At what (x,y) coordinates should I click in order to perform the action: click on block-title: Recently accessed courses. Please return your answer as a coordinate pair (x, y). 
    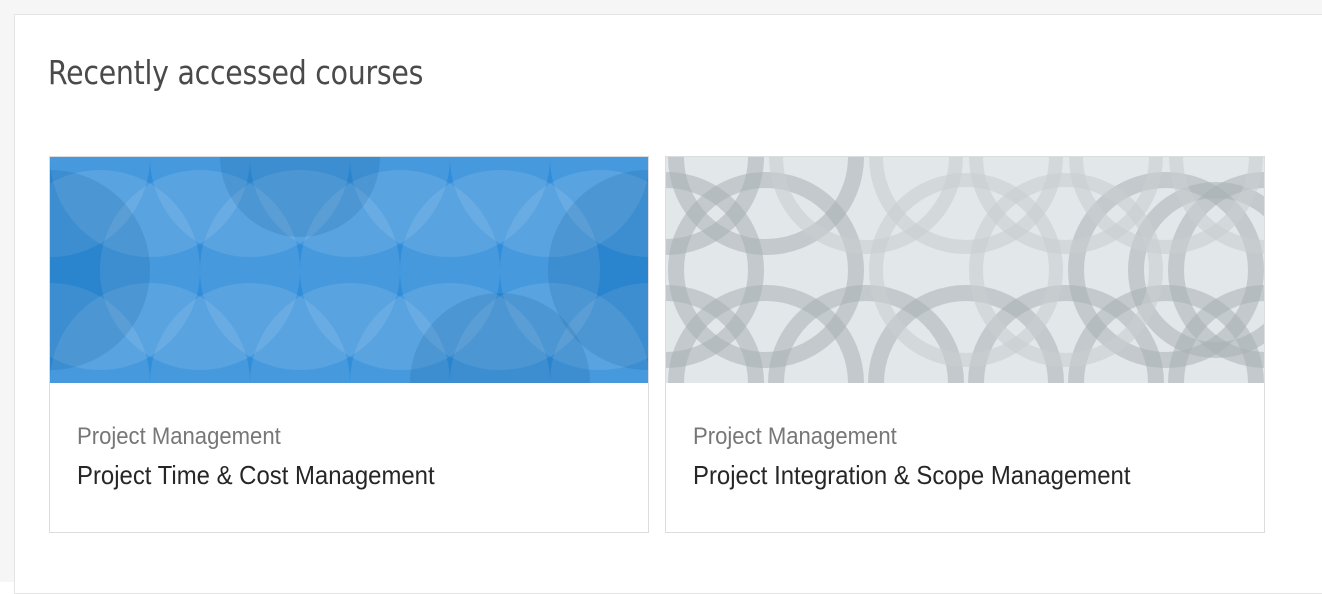
    Looking at the image, I should click on (236, 72).